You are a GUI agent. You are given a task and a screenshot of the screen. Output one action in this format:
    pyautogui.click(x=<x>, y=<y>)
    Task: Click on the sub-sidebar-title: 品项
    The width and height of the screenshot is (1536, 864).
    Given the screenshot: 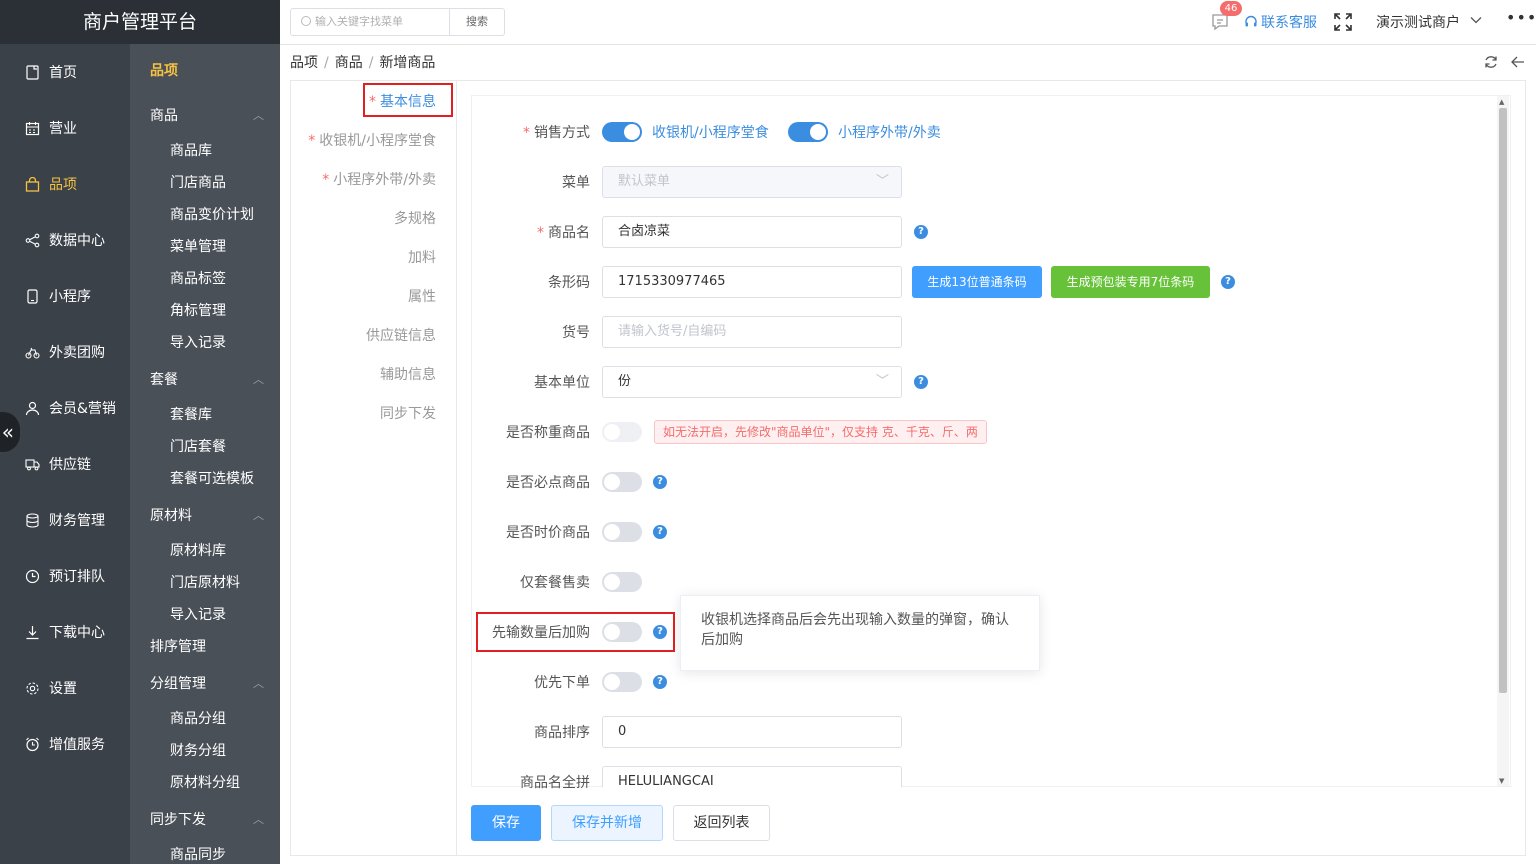 What is the action you would take?
    pyautogui.click(x=164, y=71)
    